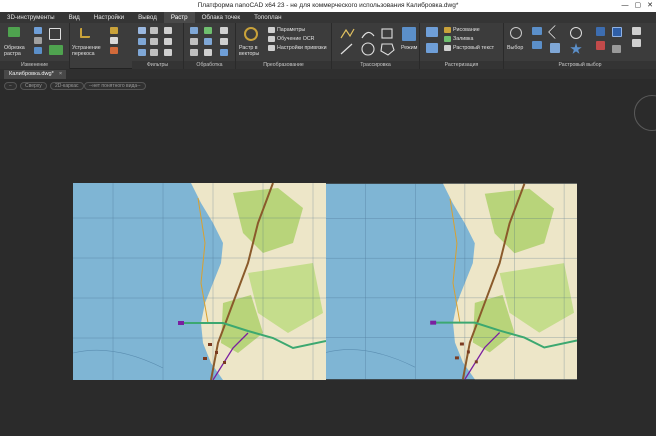  What do you see at coordinates (617, 32) in the screenshot?
I see `pointer-icon` at bounding box center [617, 32].